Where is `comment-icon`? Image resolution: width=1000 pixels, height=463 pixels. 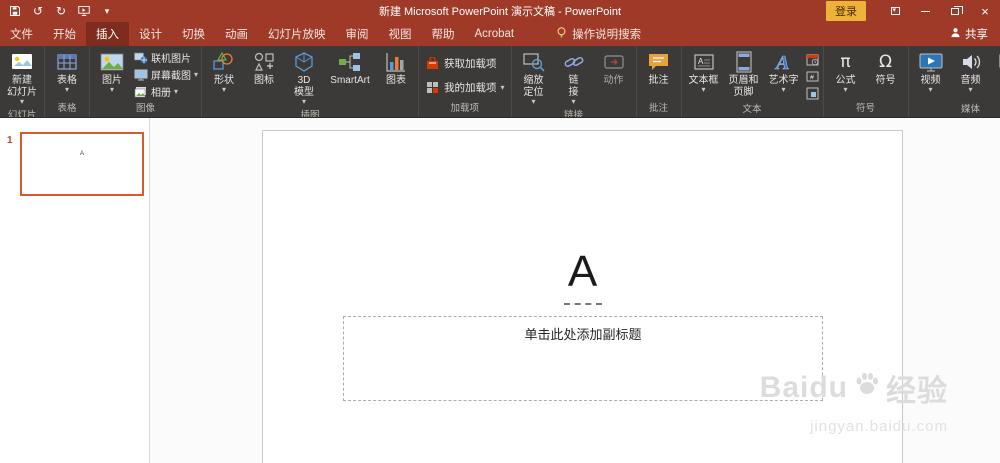
comment-icon is located at coordinates (658, 62).